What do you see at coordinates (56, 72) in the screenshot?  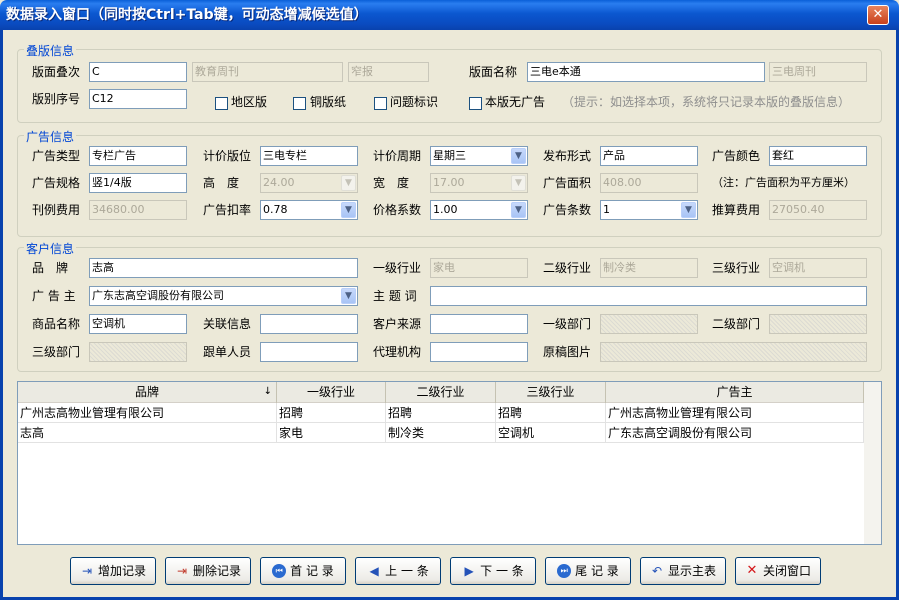 I see `edition-label: 版面叠次` at bounding box center [56, 72].